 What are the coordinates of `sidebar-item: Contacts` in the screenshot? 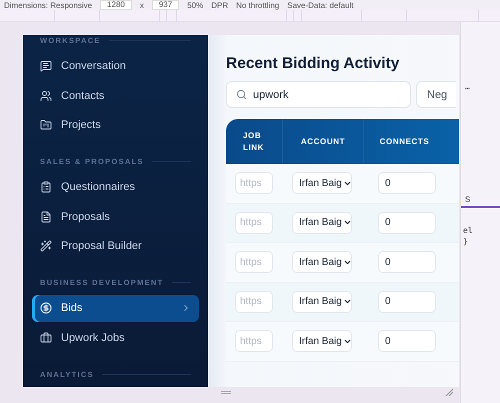 It's located at (115, 95).